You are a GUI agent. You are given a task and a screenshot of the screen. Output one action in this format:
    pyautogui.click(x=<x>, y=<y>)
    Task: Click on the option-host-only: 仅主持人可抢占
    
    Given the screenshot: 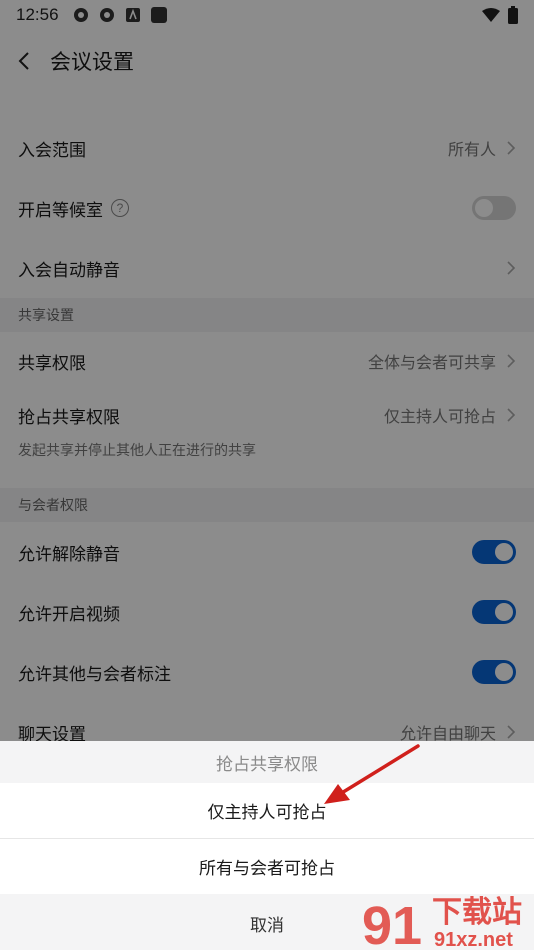 What is the action you would take?
    pyautogui.click(x=267, y=810)
    